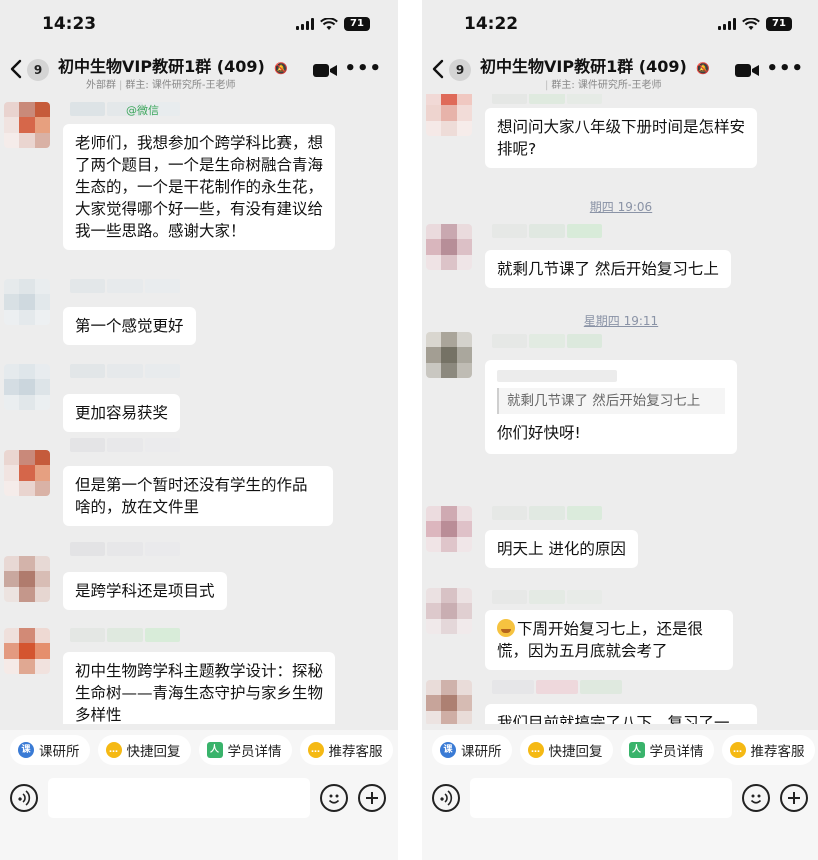 This screenshot has height=860, width=818. Describe the element at coordinates (620, 24) in the screenshot. I see `status-bar: 14:22 71` at that location.